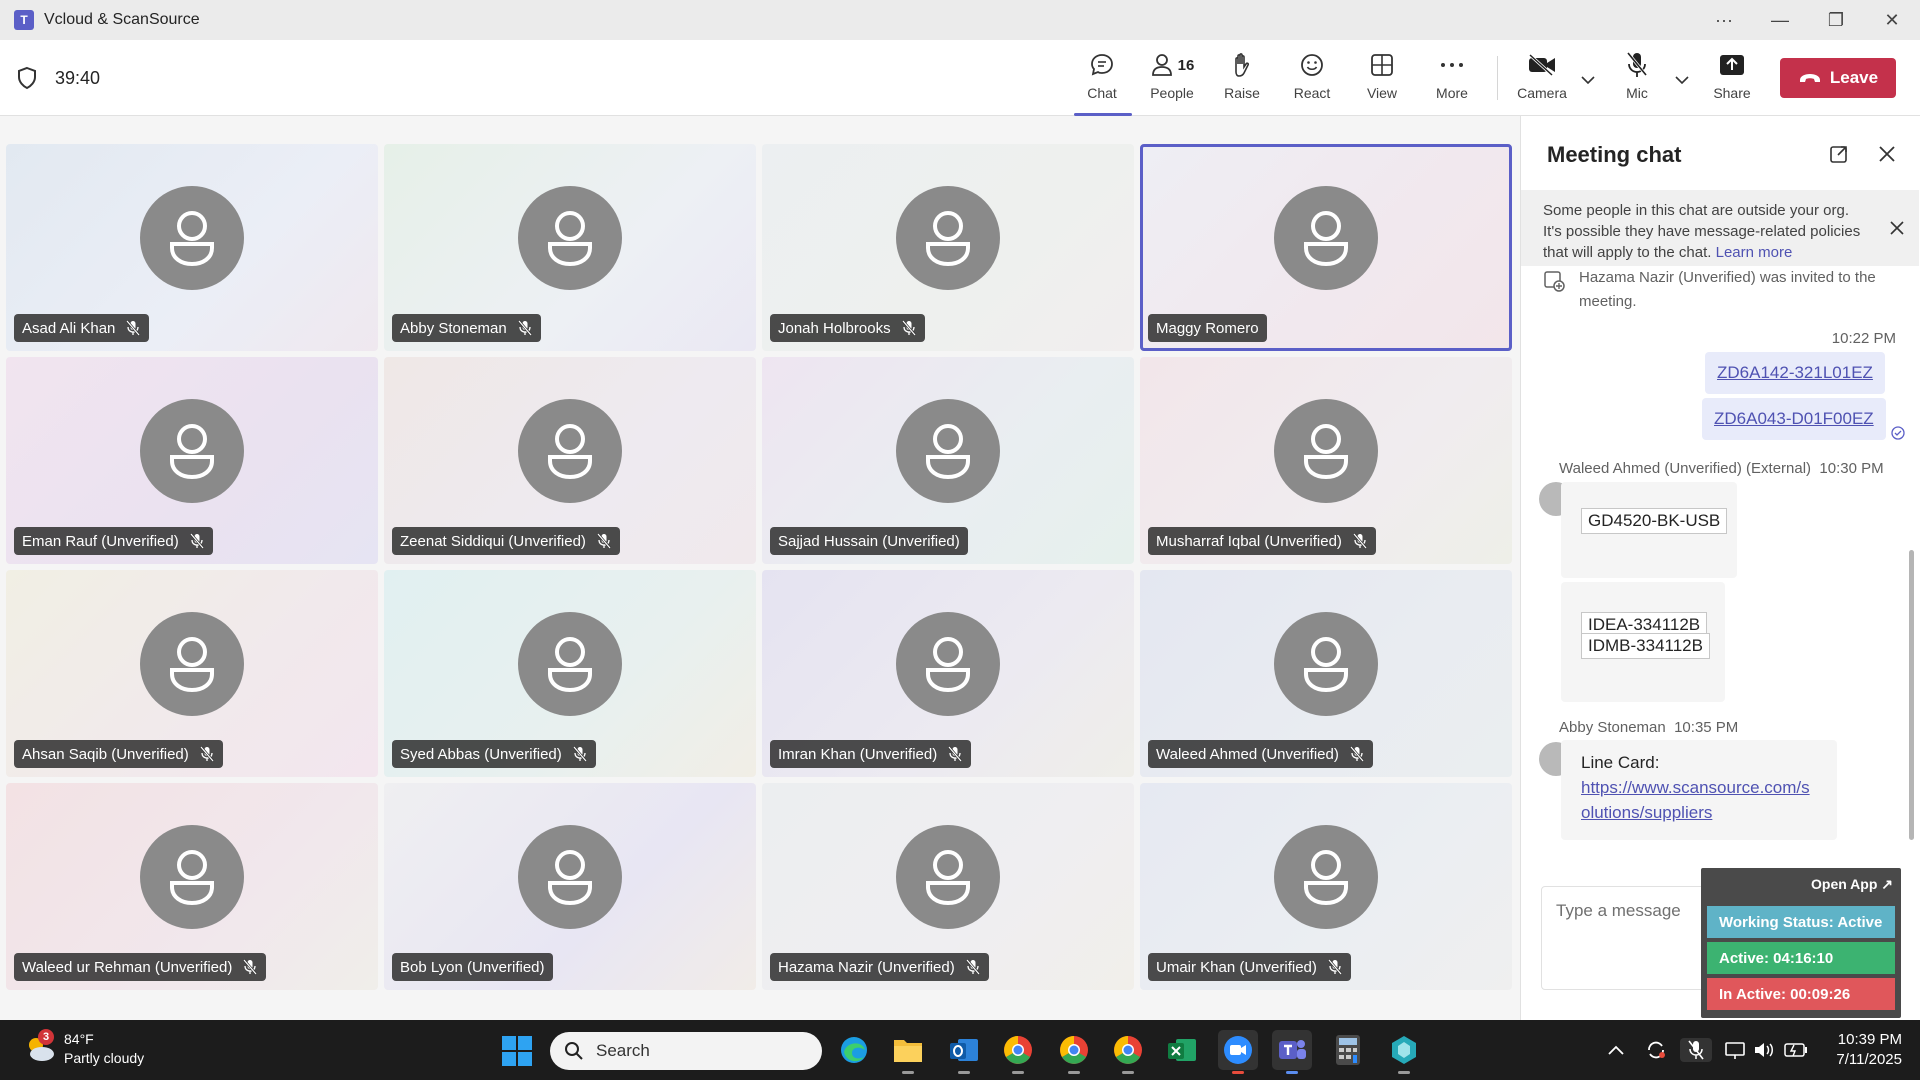 The height and width of the screenshot is (1080, 1920). Describe the element at coordinates (1616, 1050) in the screenshot. I see `chevron-up-icon` at that location.